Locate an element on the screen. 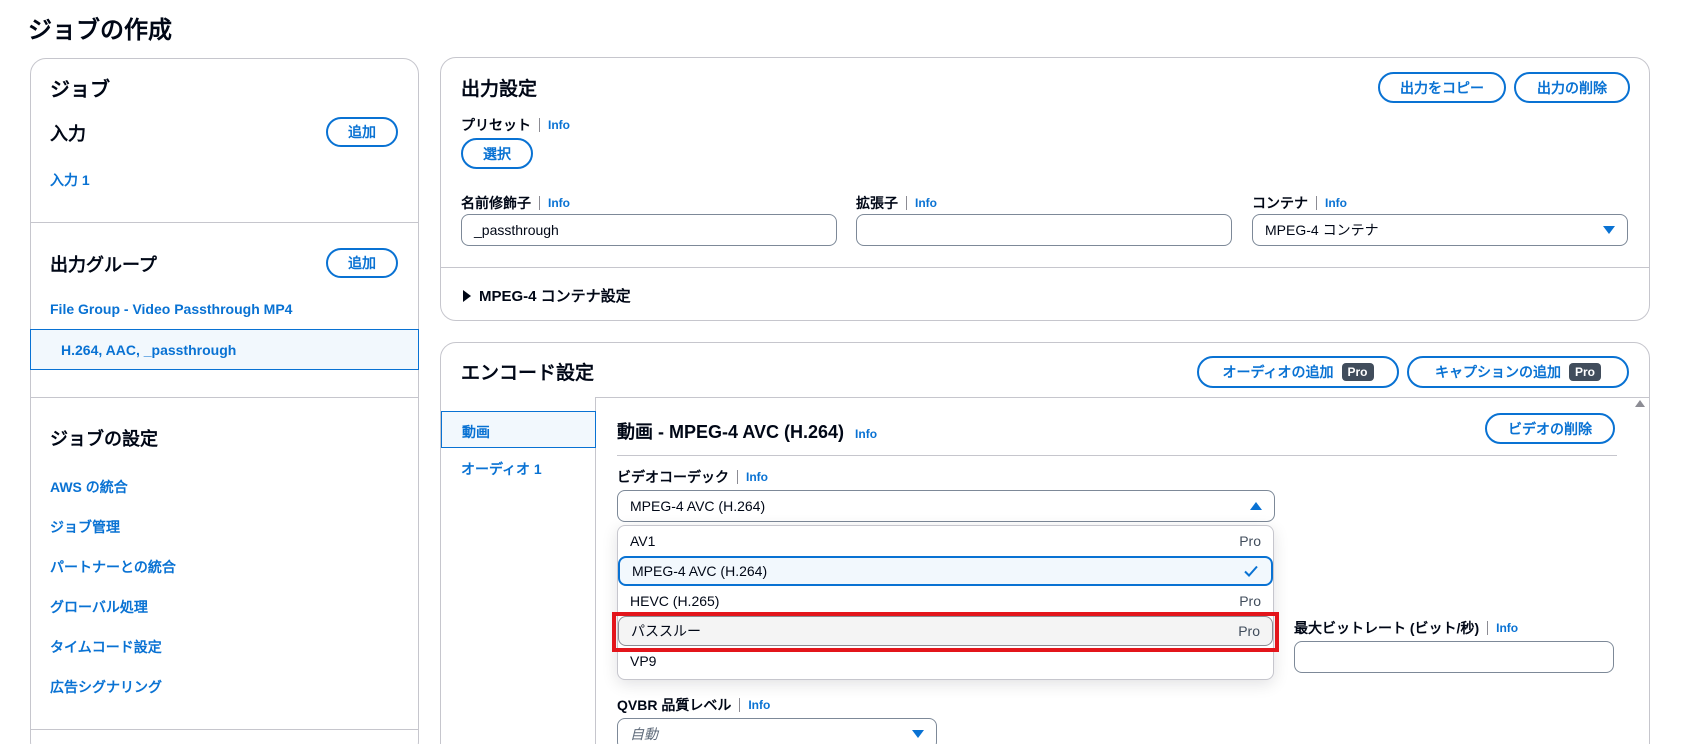  preset-info-link: Info is located at coordinates (559, 125).